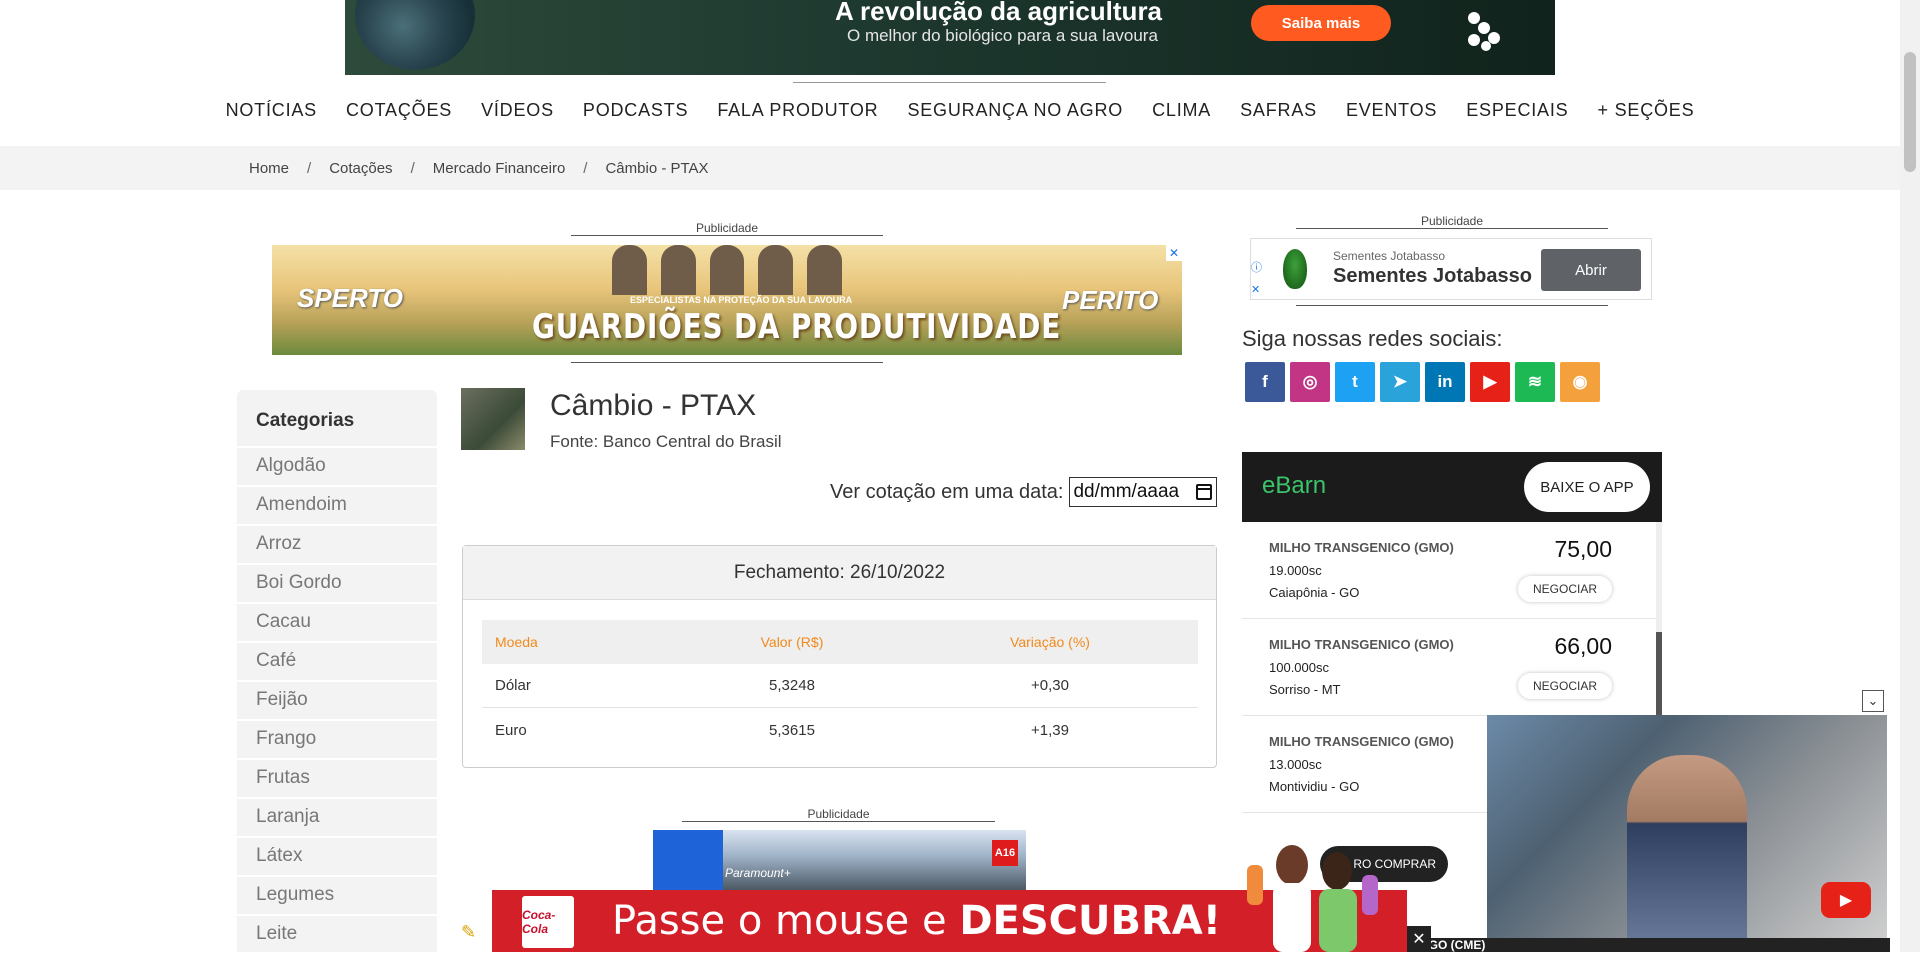  What do you see at coordinates (1687, 847) in the screenshot?
I see `video-frame-image` at bounding box center [1687, 847].